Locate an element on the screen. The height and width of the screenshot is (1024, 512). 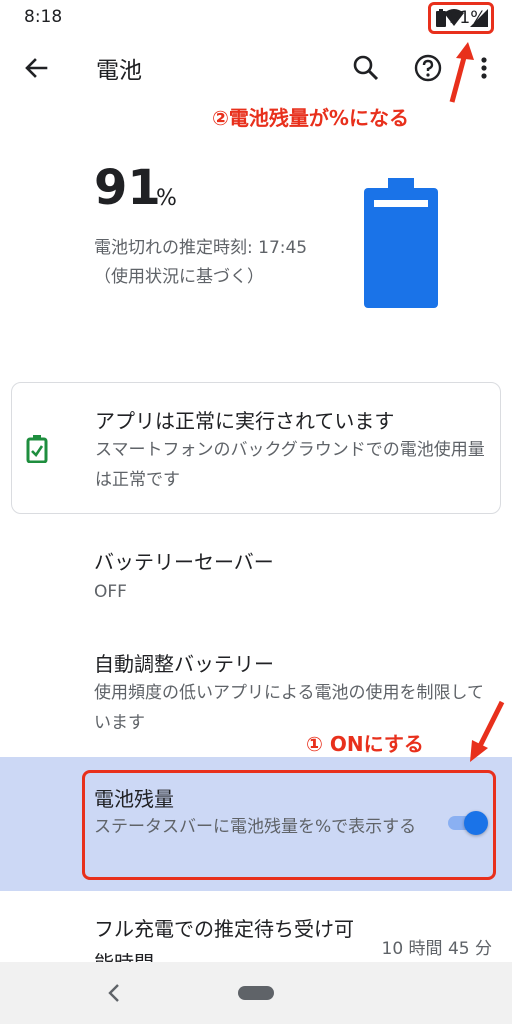
nav-back-icon is located at coordinates (114, 993).